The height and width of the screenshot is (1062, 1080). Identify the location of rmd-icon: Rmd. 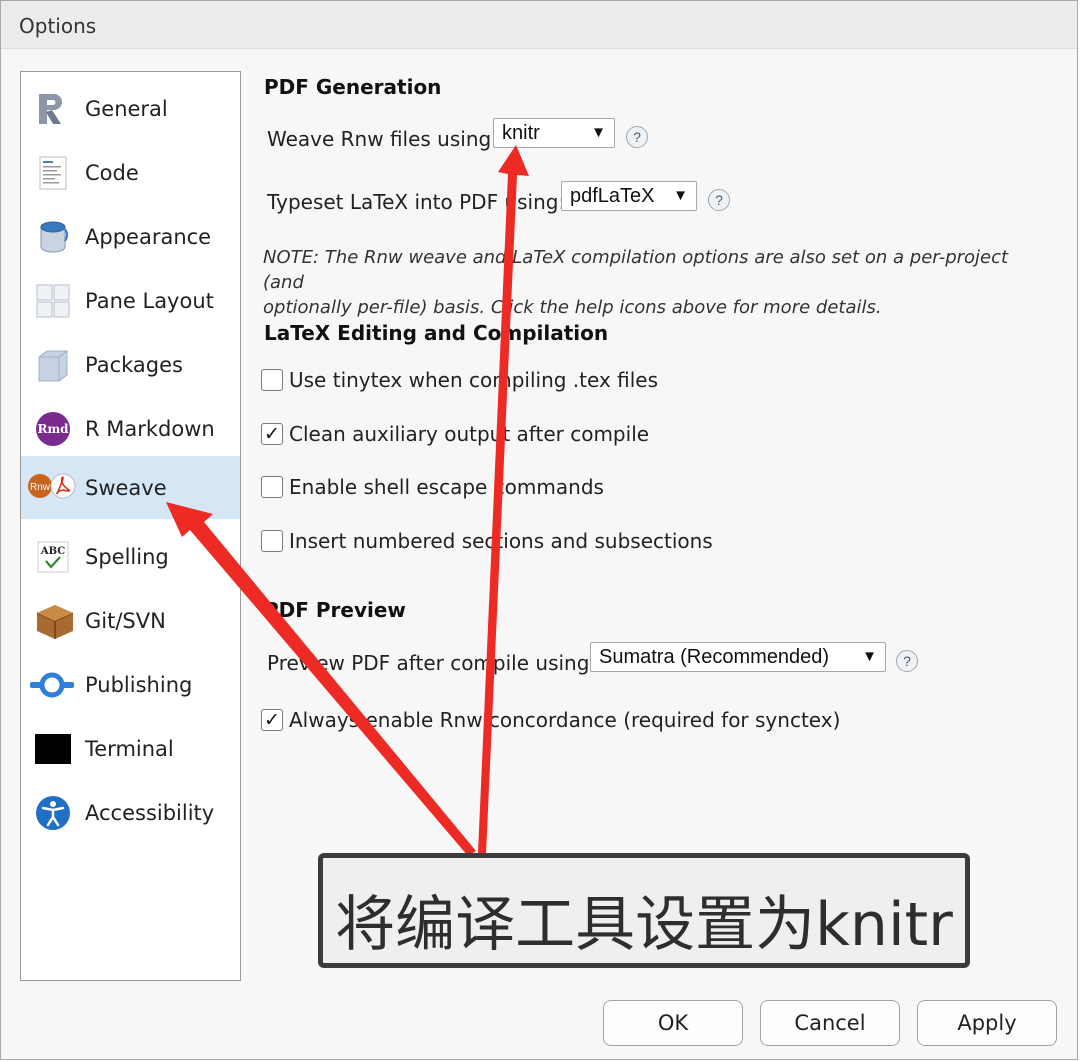
(53, 429).